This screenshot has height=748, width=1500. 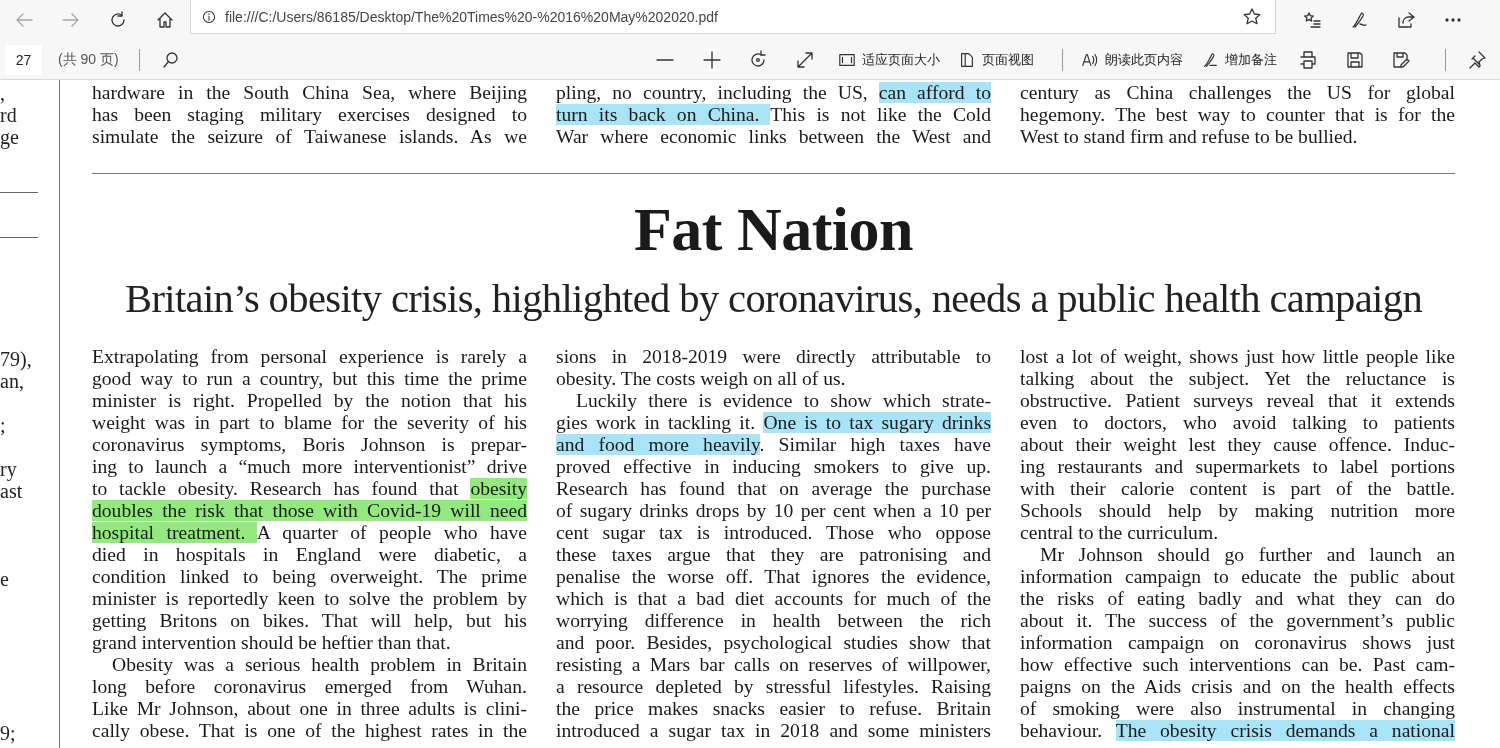 What do you see at coordinates (773, 229) in the screenshot?
I see `headline: Fat Nation` at bounding box center [773, 229].